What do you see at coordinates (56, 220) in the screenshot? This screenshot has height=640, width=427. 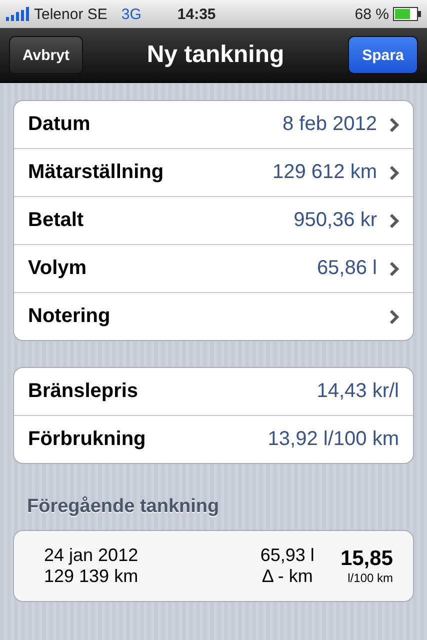 I see `row-label: Betalt` at bounding box center [56, 220].